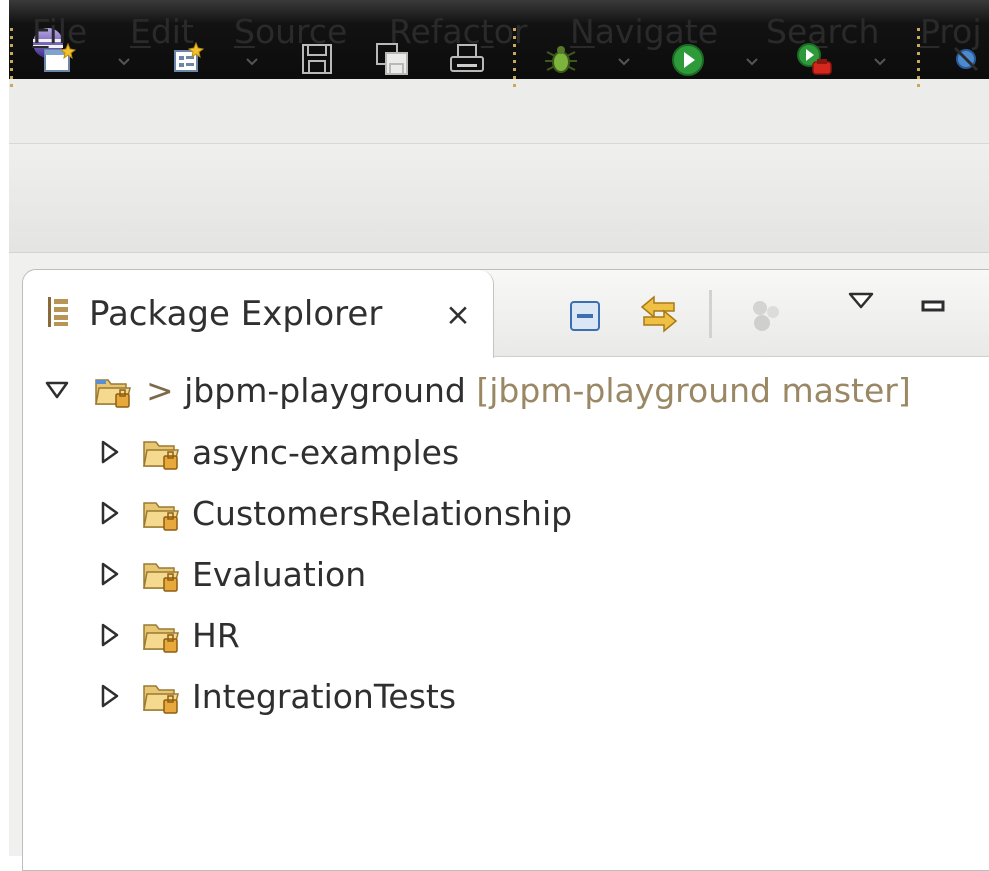 This screenshot has width=989, height=871. Describe the element at coordinates (57, 390) in the screenshot. I see `expanded-twisty-icon` at that location.